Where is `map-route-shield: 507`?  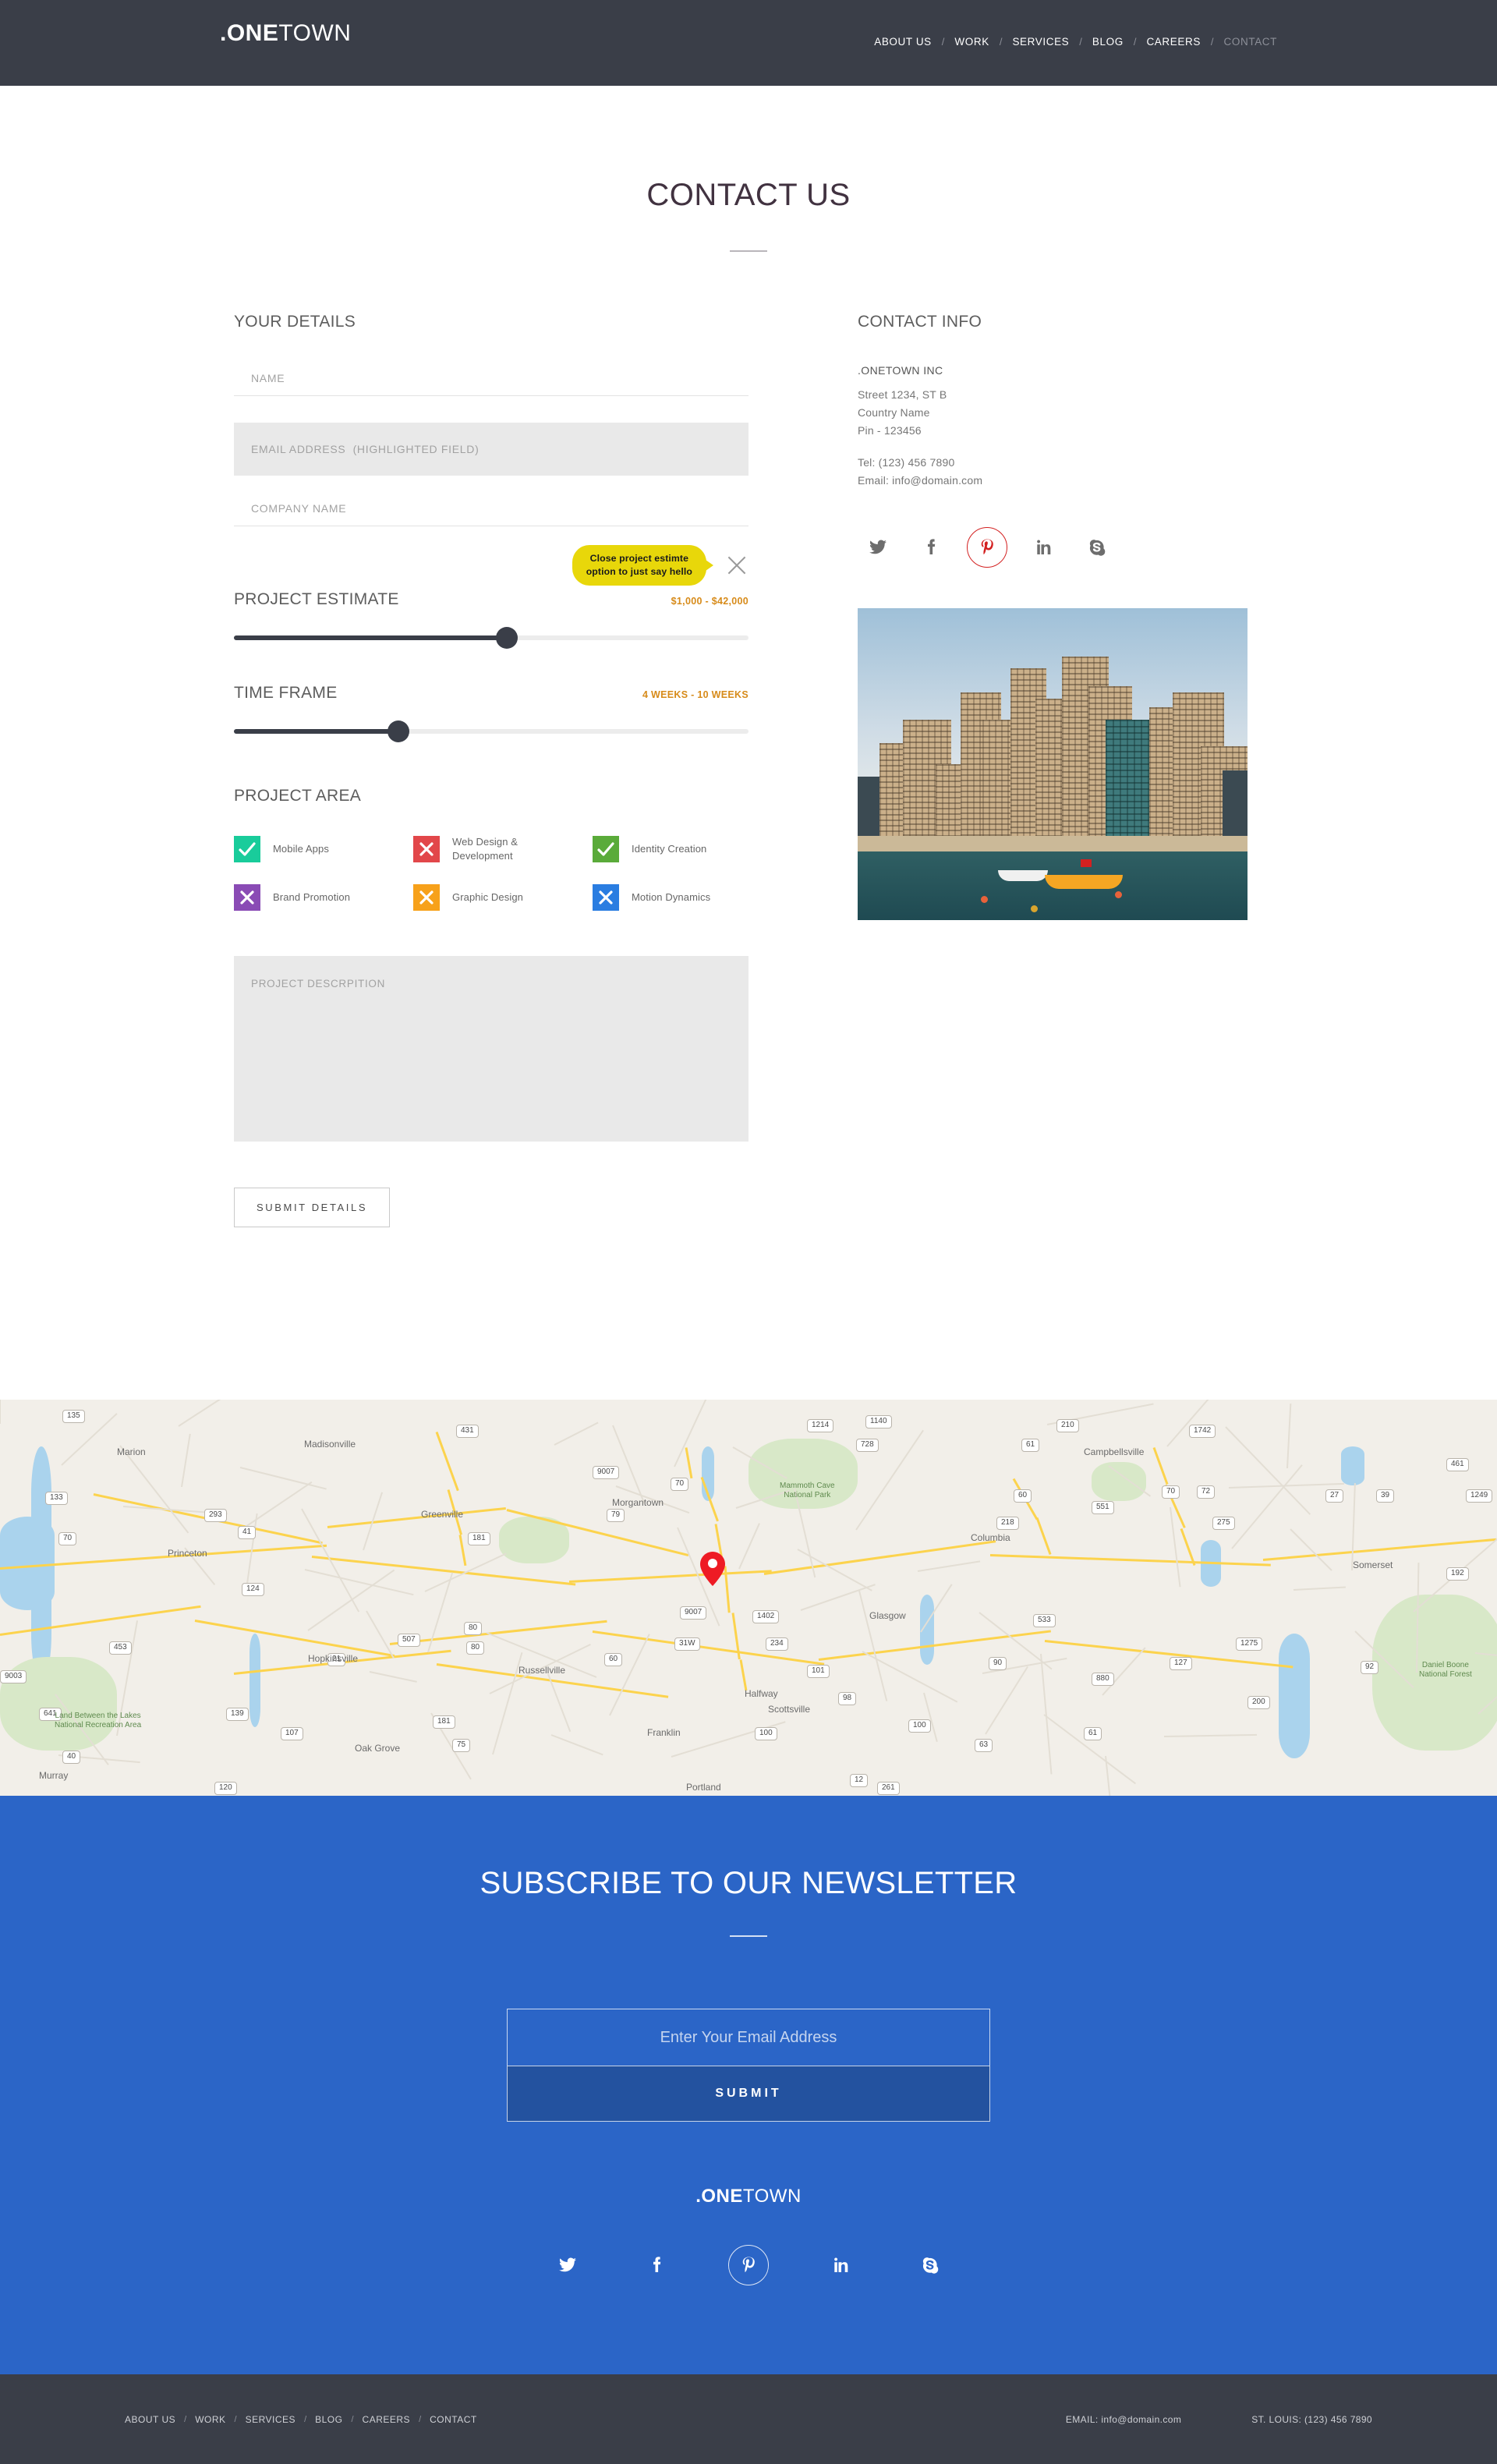 map-route-shield: 507 is located at coordinates (409, 1641).